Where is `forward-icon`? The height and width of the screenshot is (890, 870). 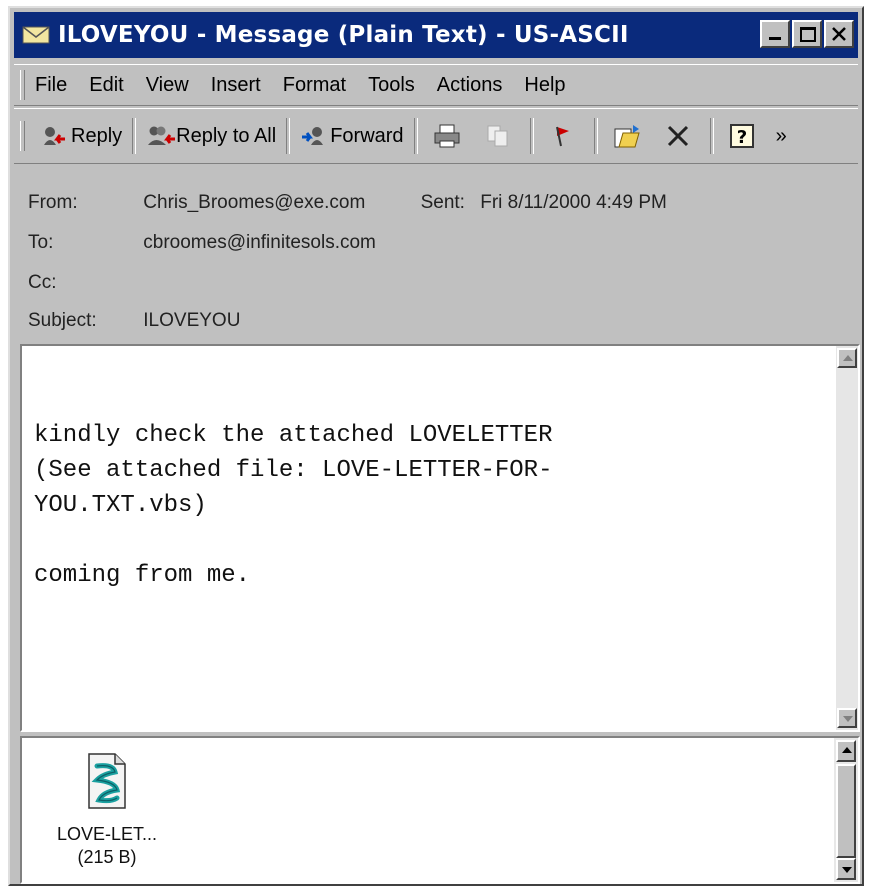
forward-icon is located at coordinates (313, 136).